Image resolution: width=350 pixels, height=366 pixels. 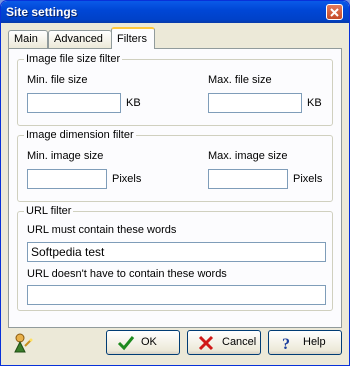 What do you see at coordinates (102, 230) in the screenshot?
I see `url-must-contain-label: URL must contain these words` at bounding box center [102, 230].